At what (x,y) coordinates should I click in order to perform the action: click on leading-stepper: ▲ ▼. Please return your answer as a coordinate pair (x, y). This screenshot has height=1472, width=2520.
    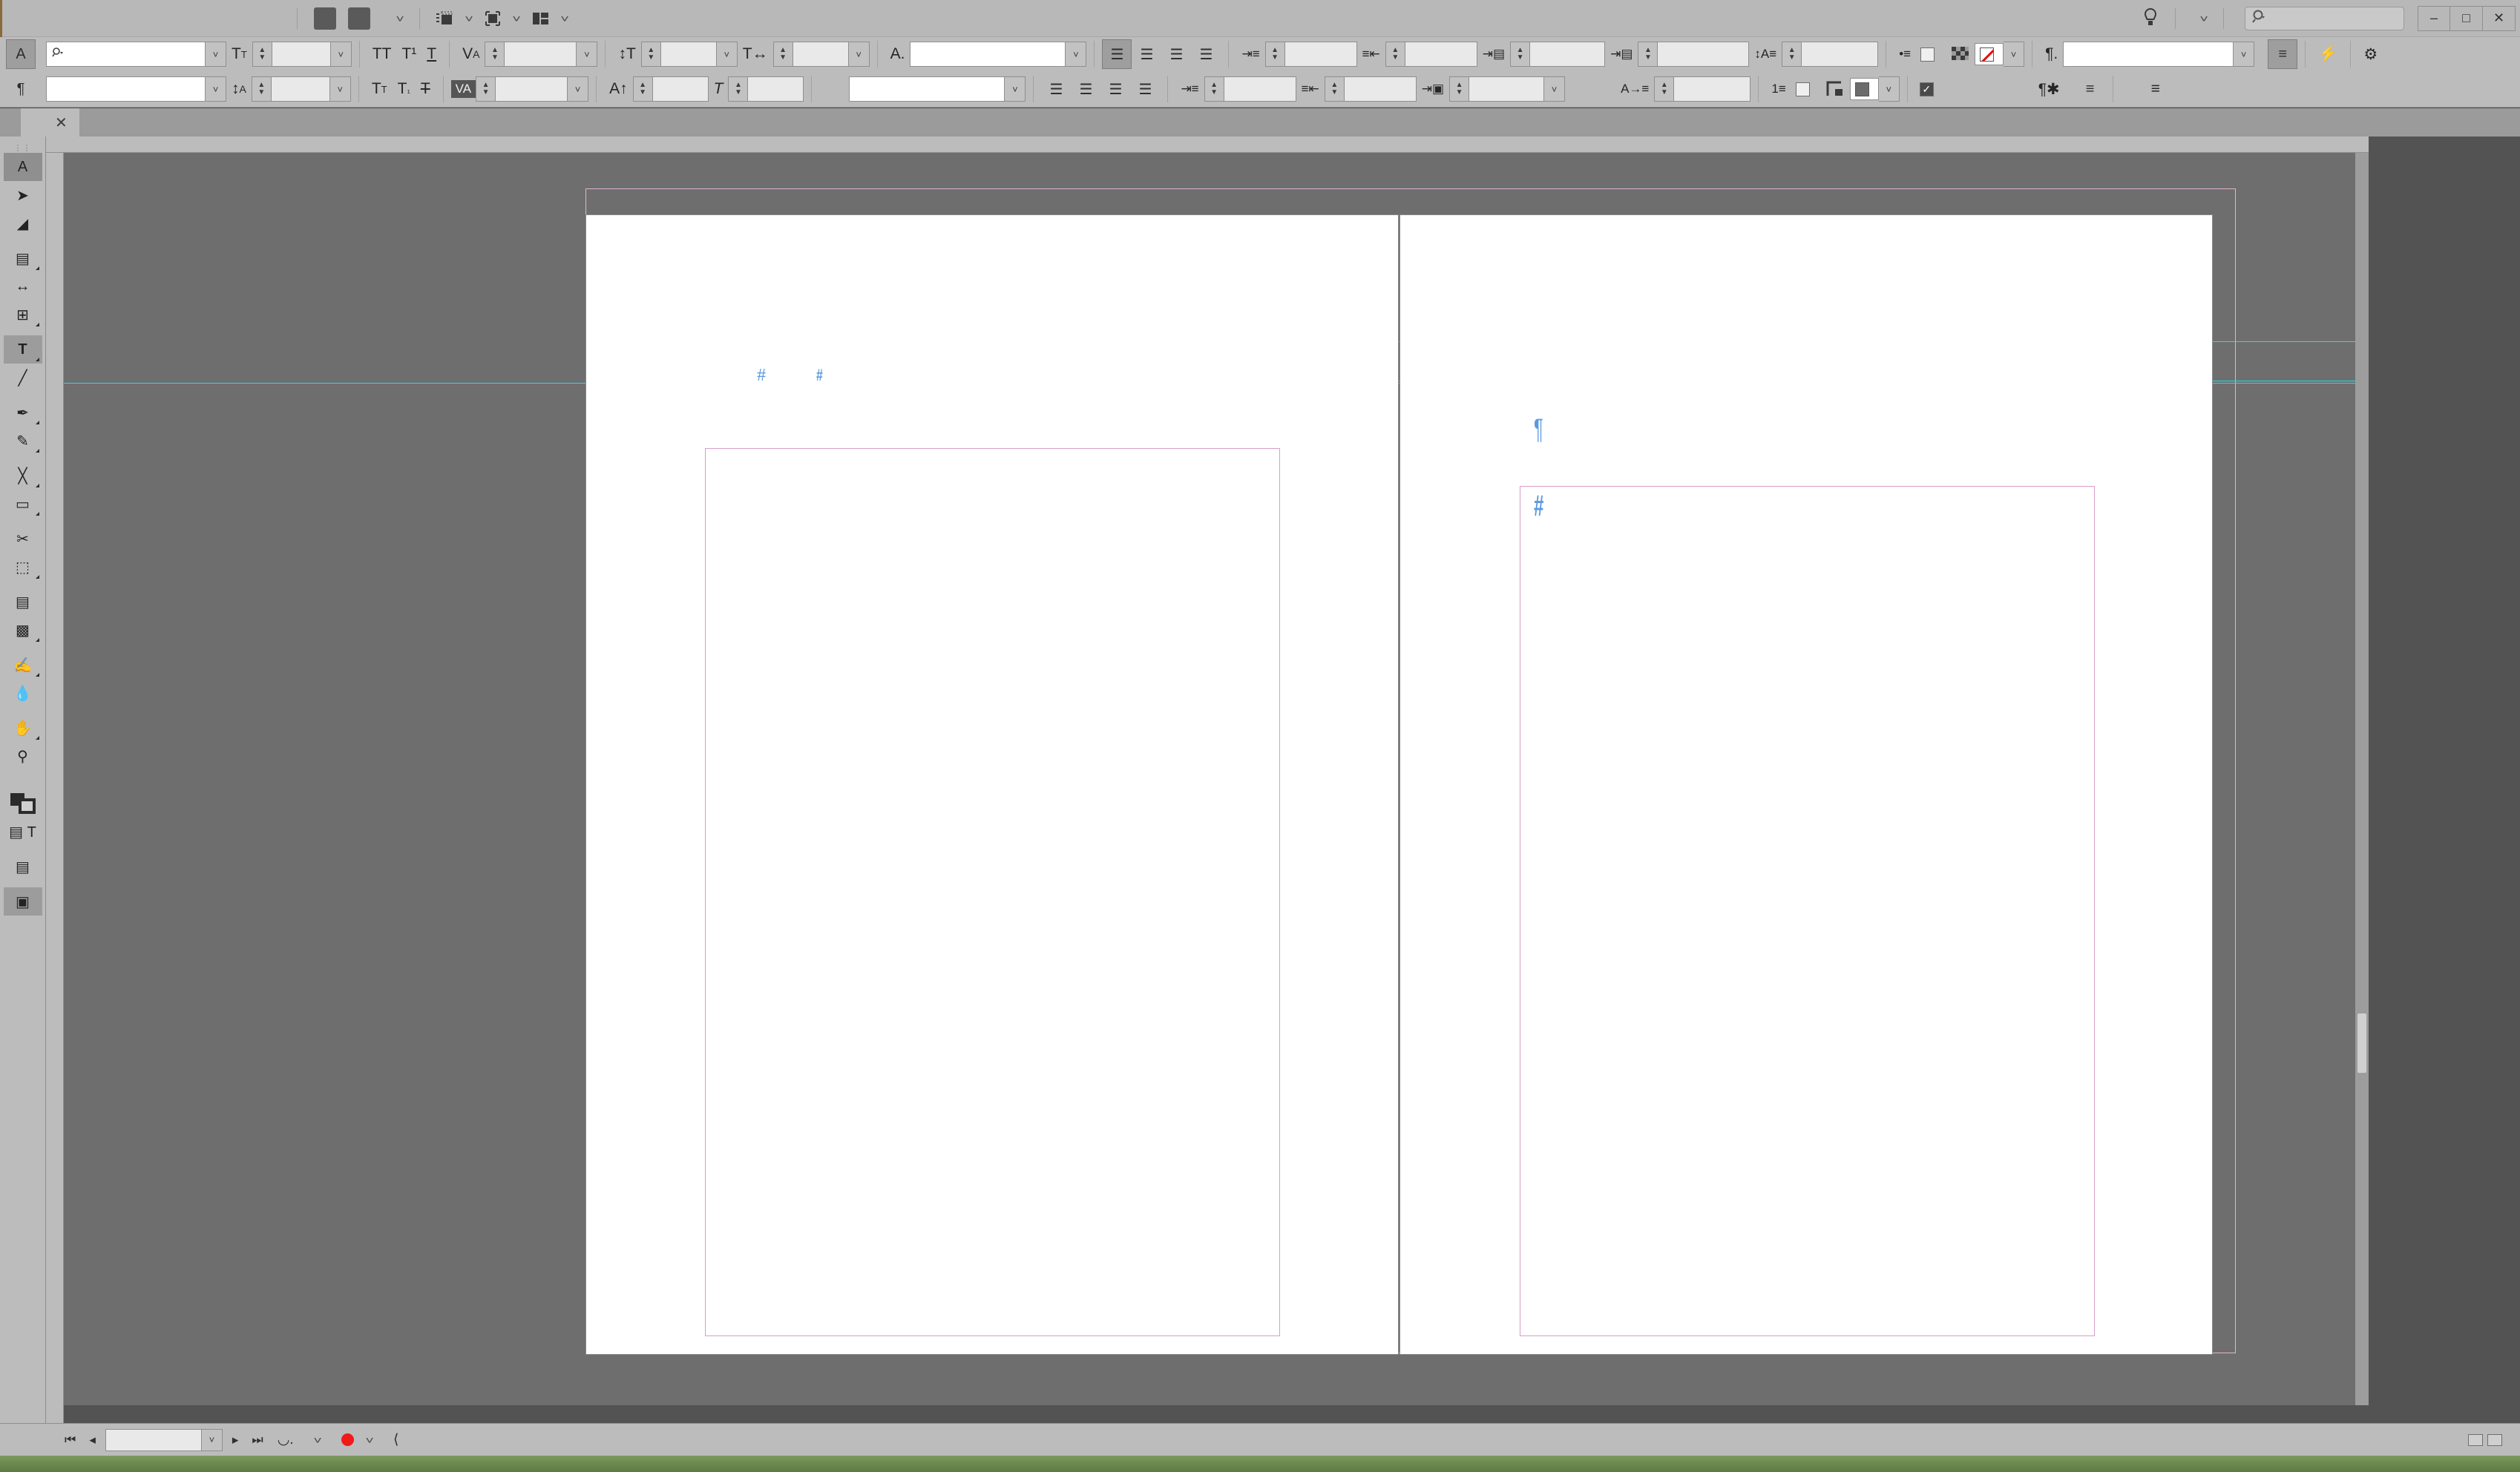
    Looking at the image, I should click on (261, 89).